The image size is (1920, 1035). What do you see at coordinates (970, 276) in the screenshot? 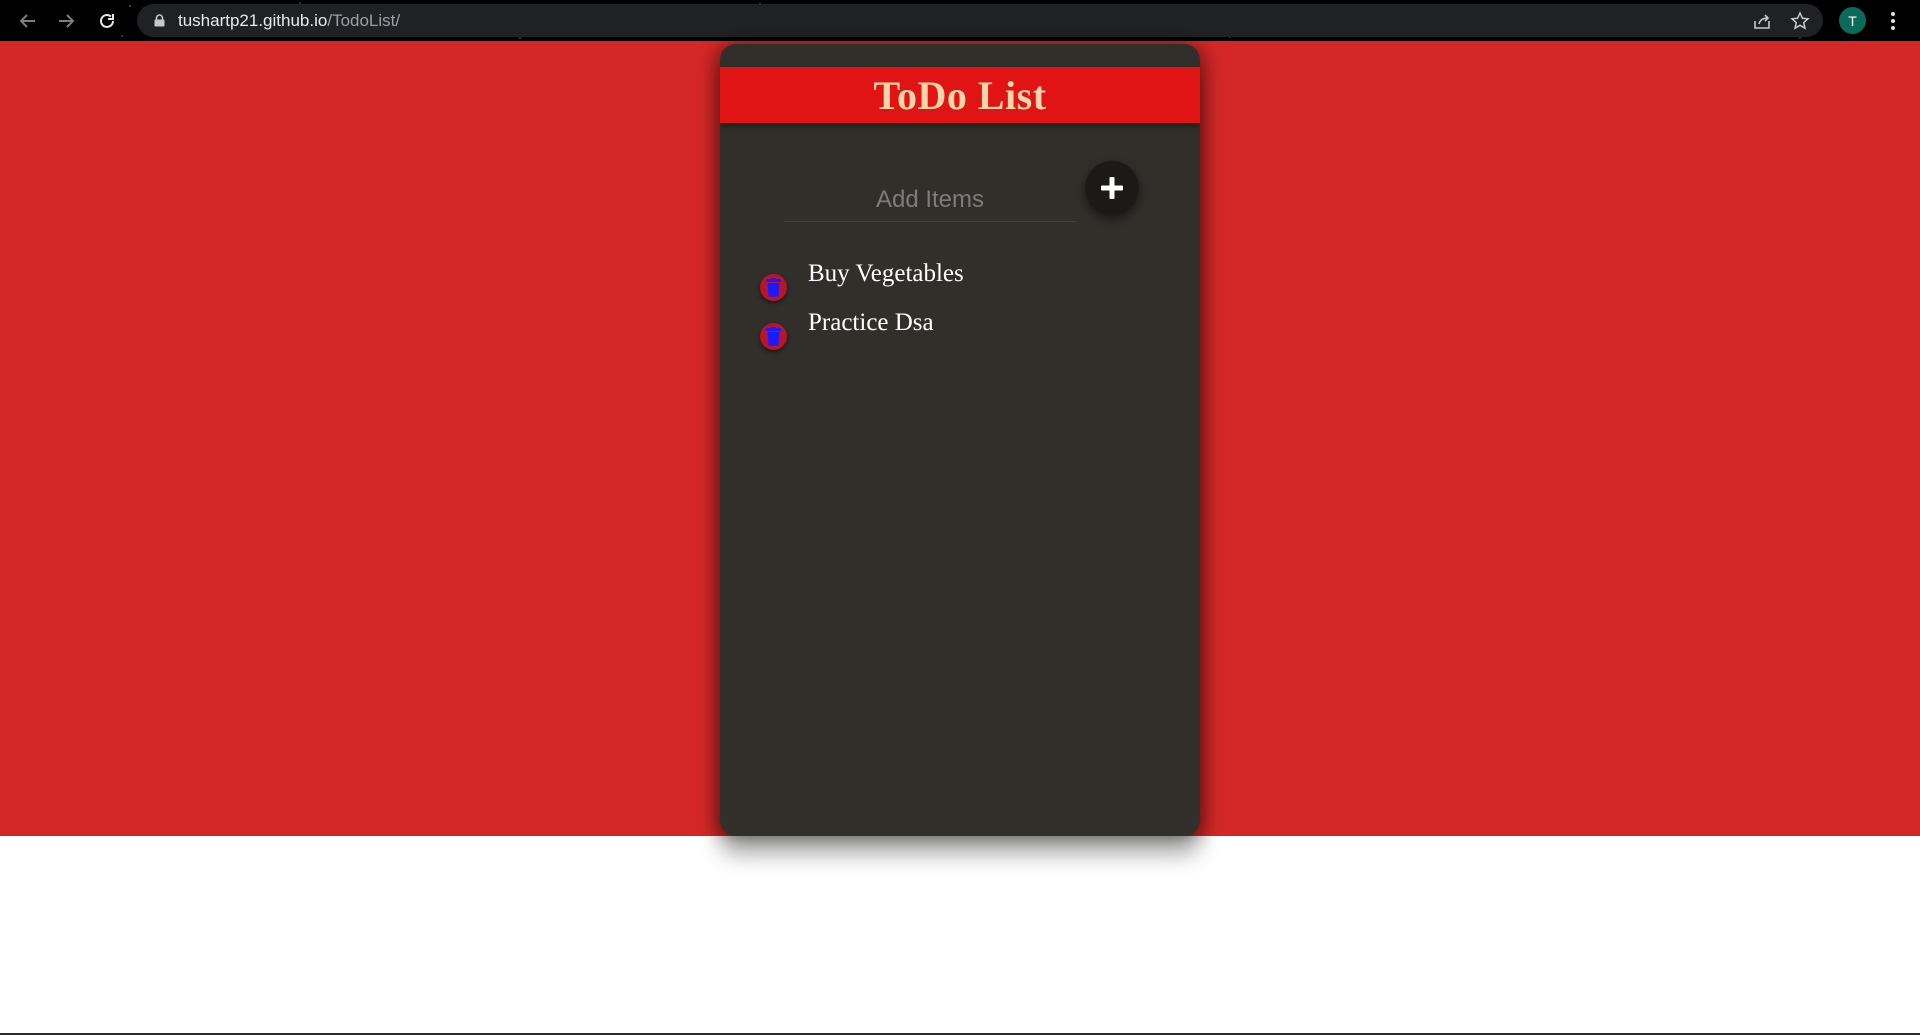
I see `list-item: Buy Vegetables` at bounding box center [970, 276].